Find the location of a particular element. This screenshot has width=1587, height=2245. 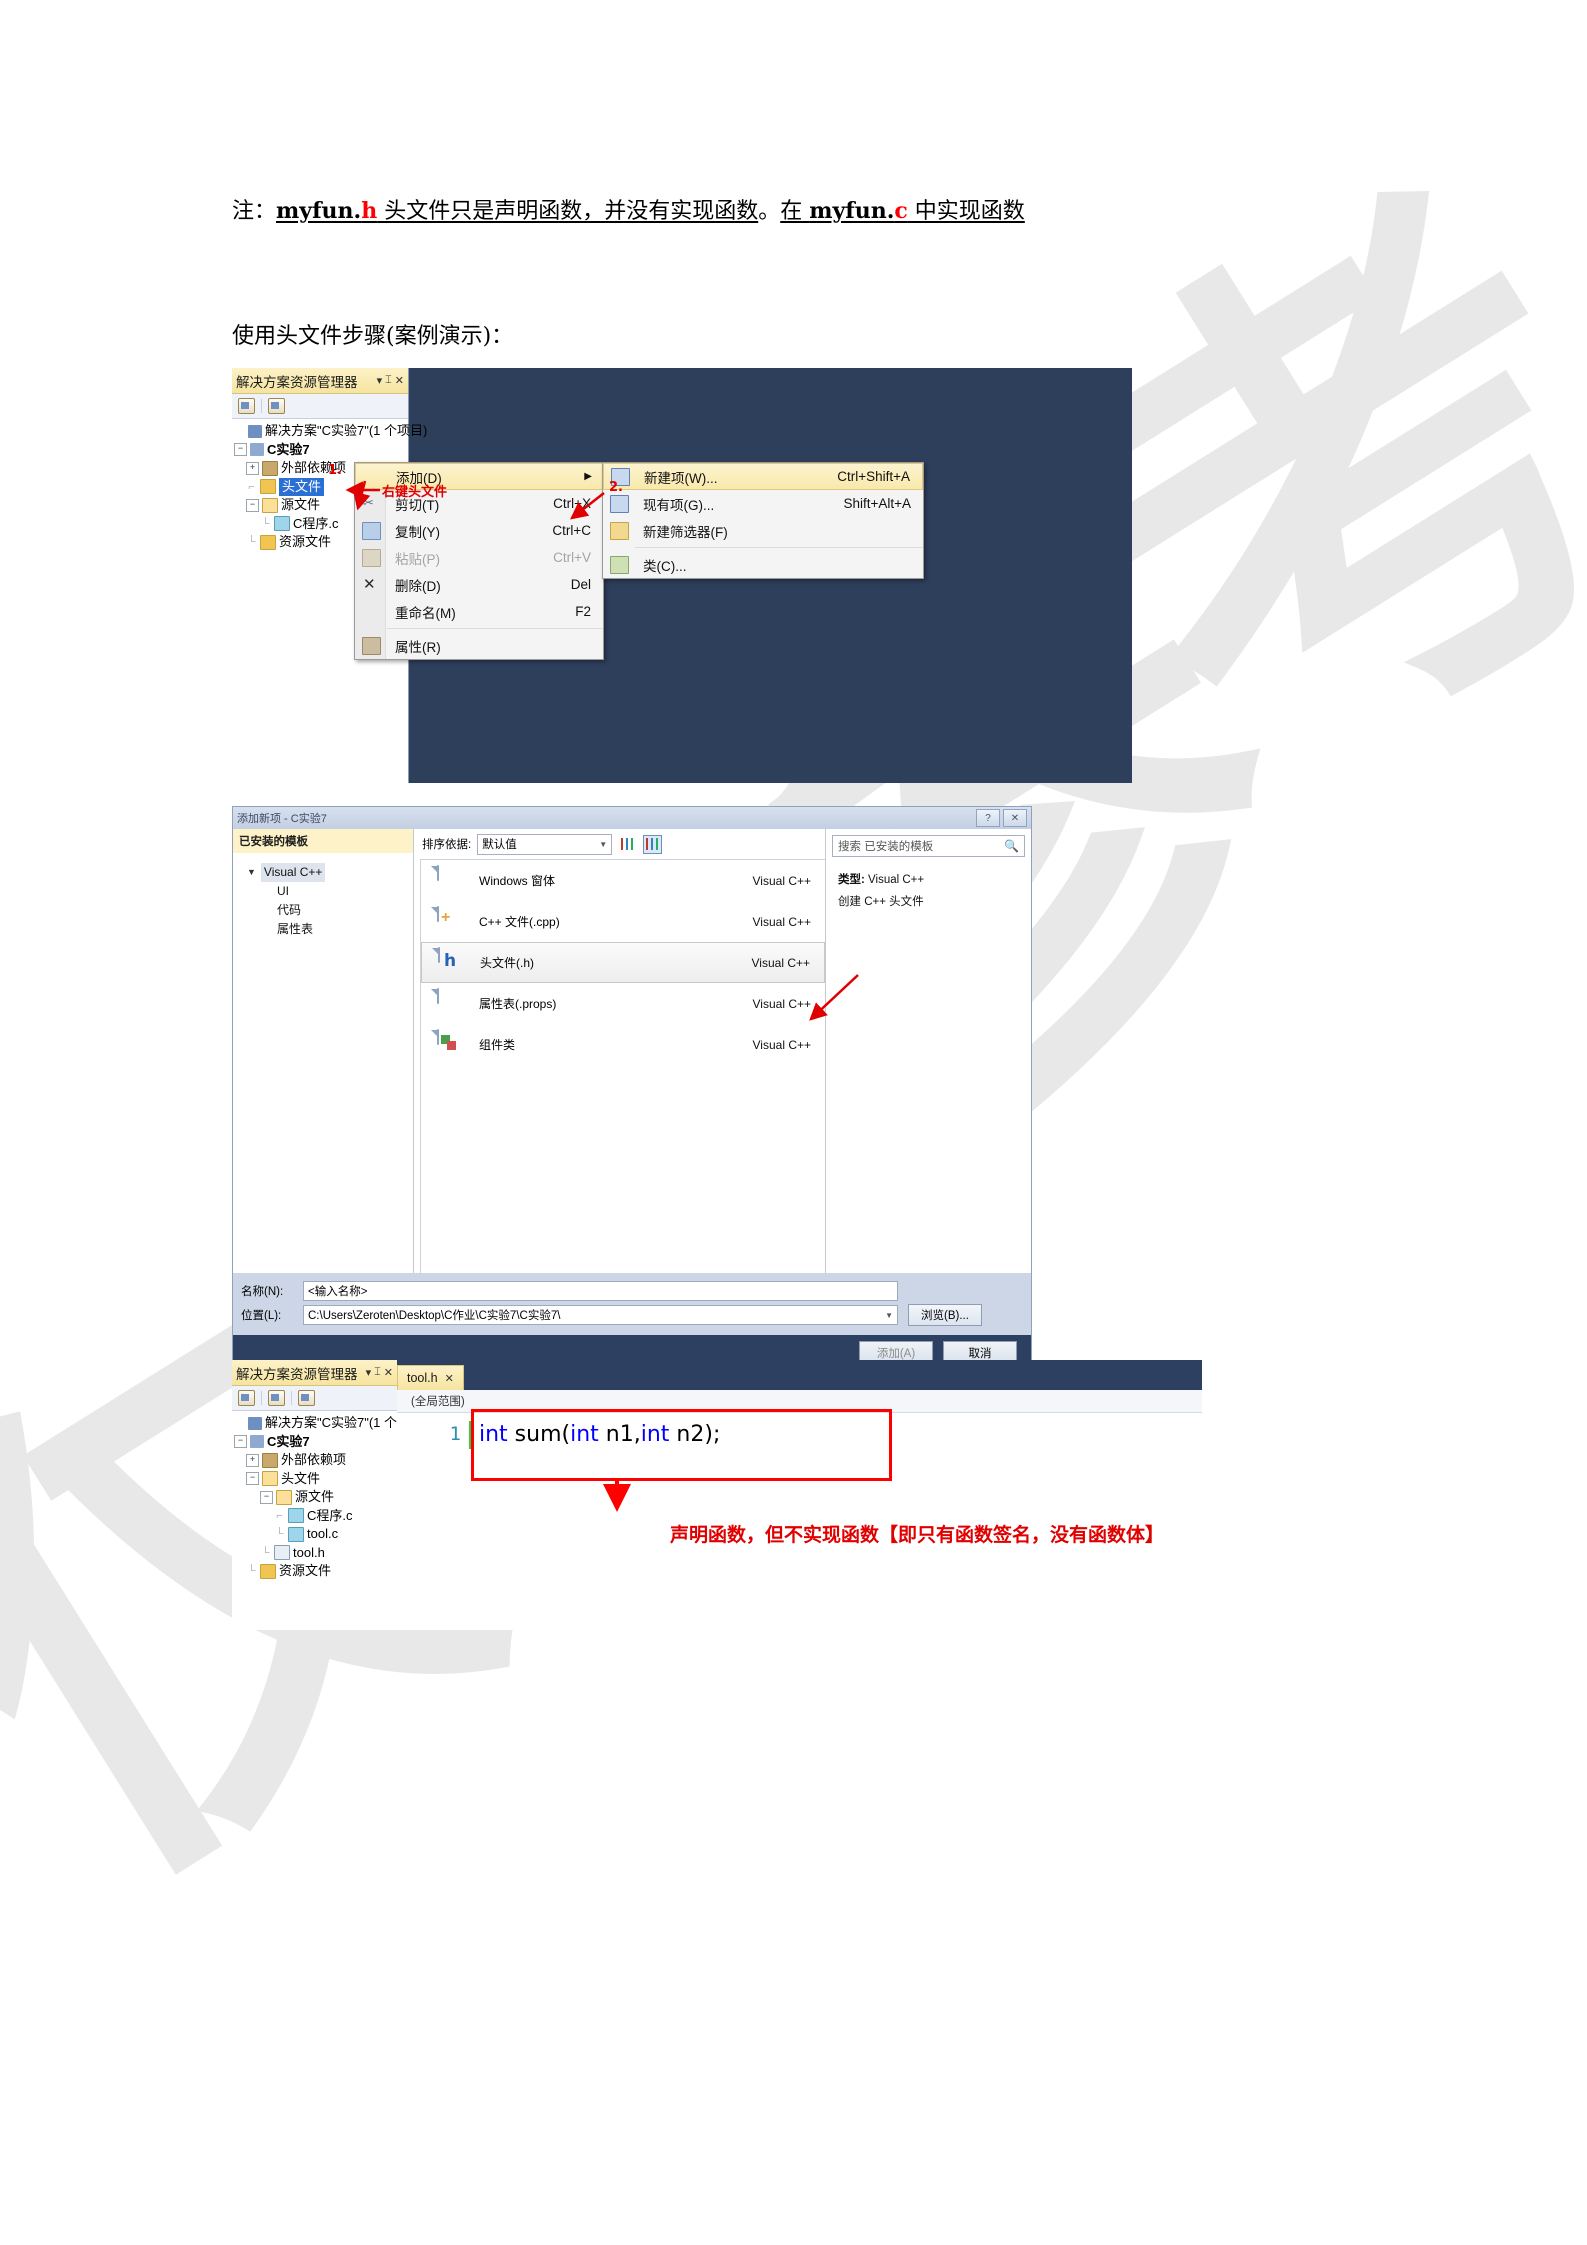

note-c-ext: c is located at coordinates (901, 211).